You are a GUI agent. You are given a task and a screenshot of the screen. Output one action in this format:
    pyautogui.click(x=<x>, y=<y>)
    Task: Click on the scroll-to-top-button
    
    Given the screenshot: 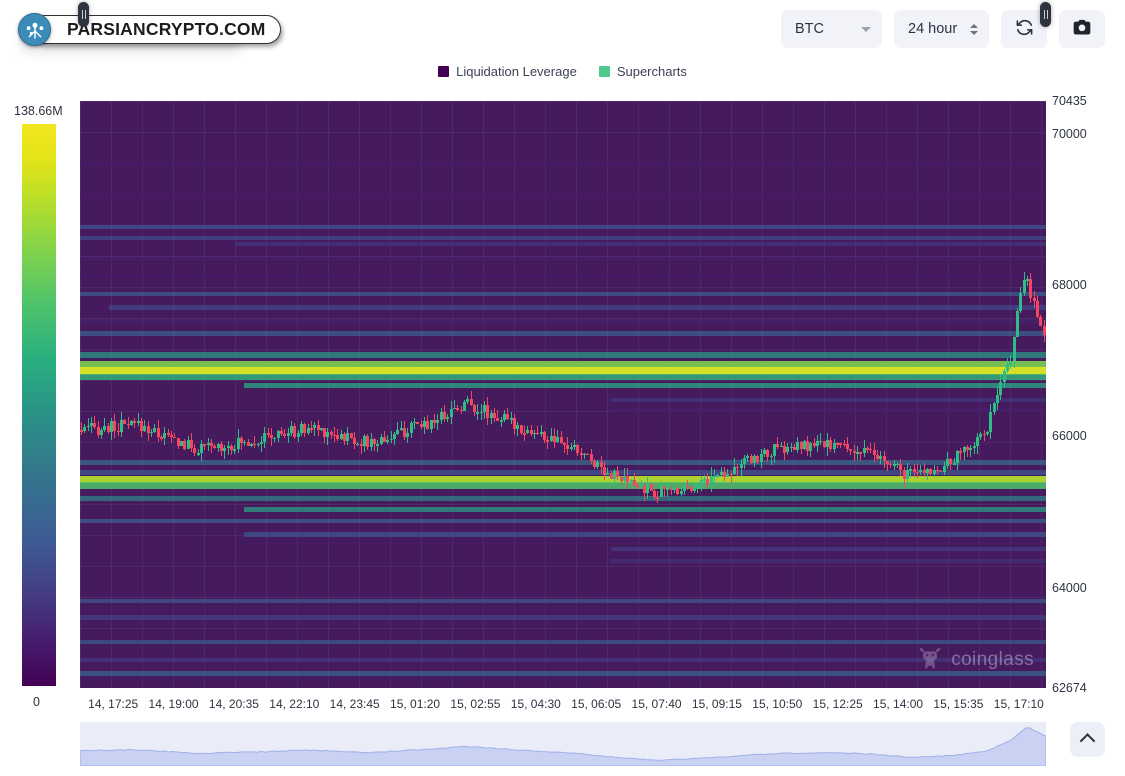 What is the action you would take?
    pyautogui.click(x=1087, y=739)
    